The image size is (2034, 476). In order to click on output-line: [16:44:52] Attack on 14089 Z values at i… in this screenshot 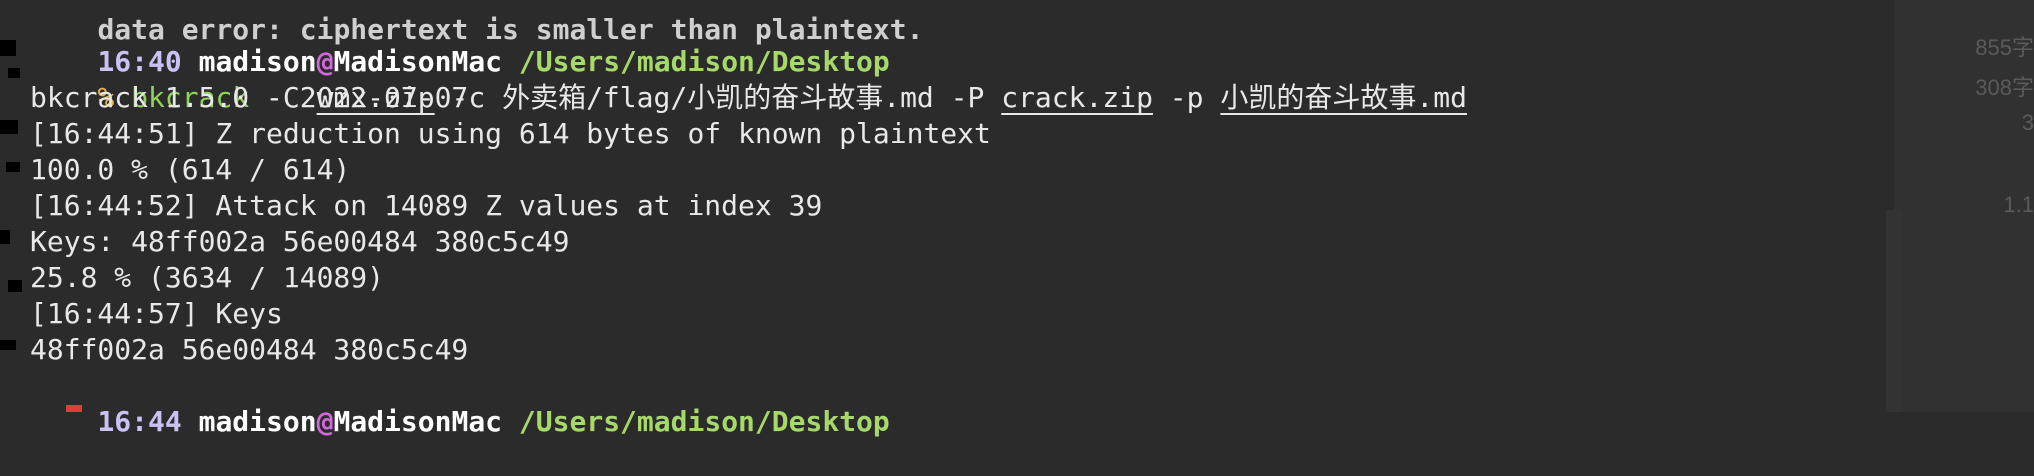, I will do `click(426, 205)`.